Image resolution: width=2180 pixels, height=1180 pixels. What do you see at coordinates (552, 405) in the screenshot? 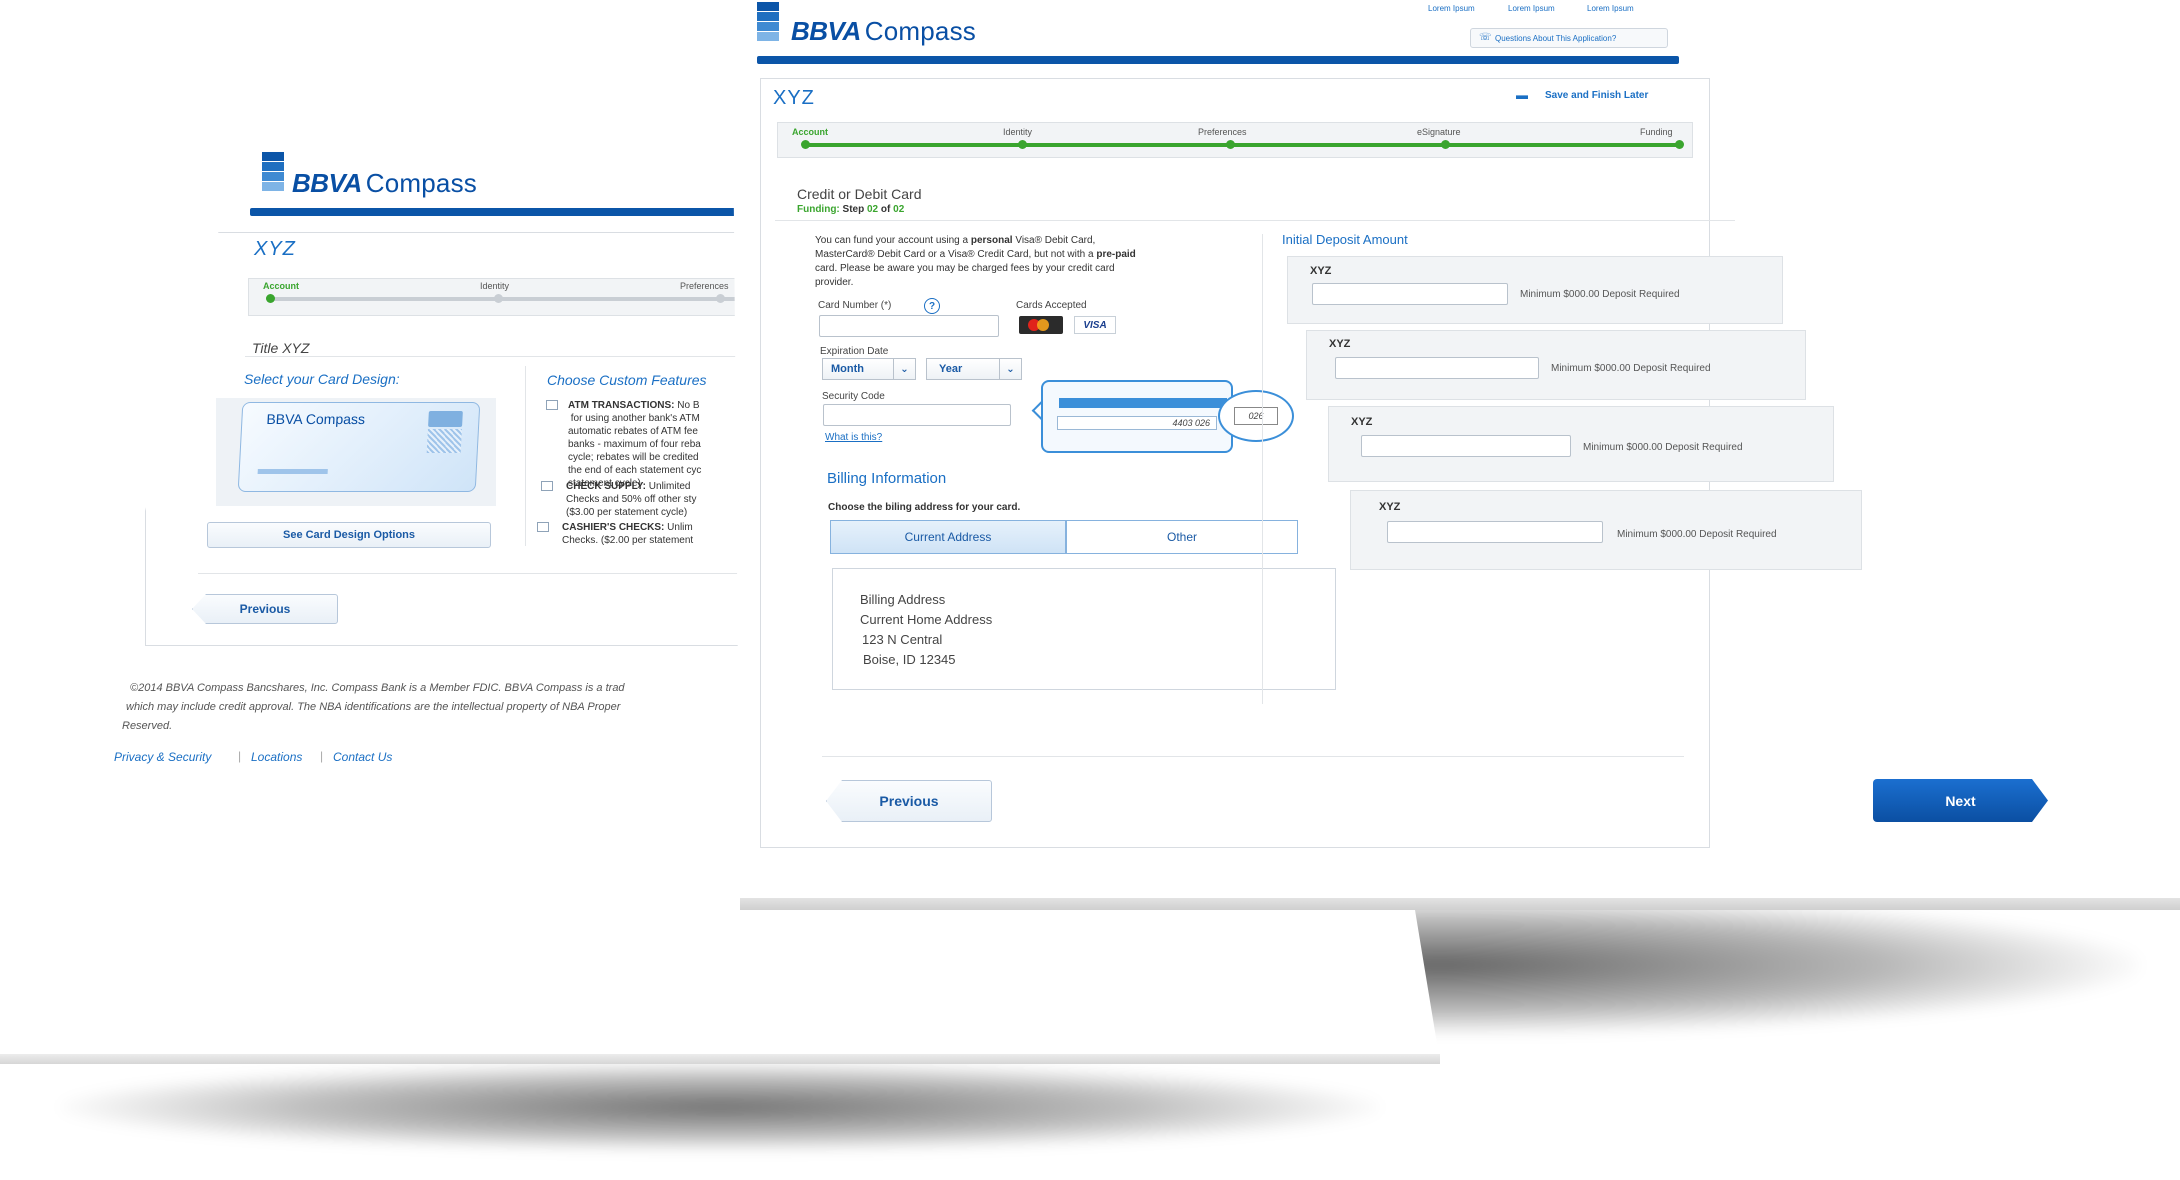
I see `feature-checkbox-atm` at bounding box center [552, 405].